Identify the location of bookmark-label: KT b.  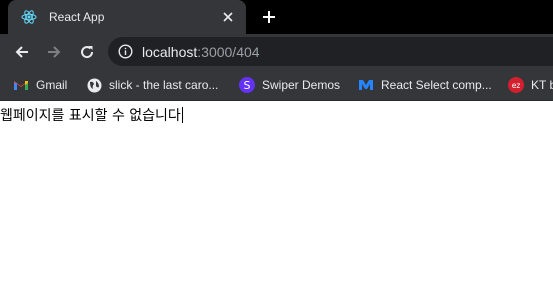
(542, 85).